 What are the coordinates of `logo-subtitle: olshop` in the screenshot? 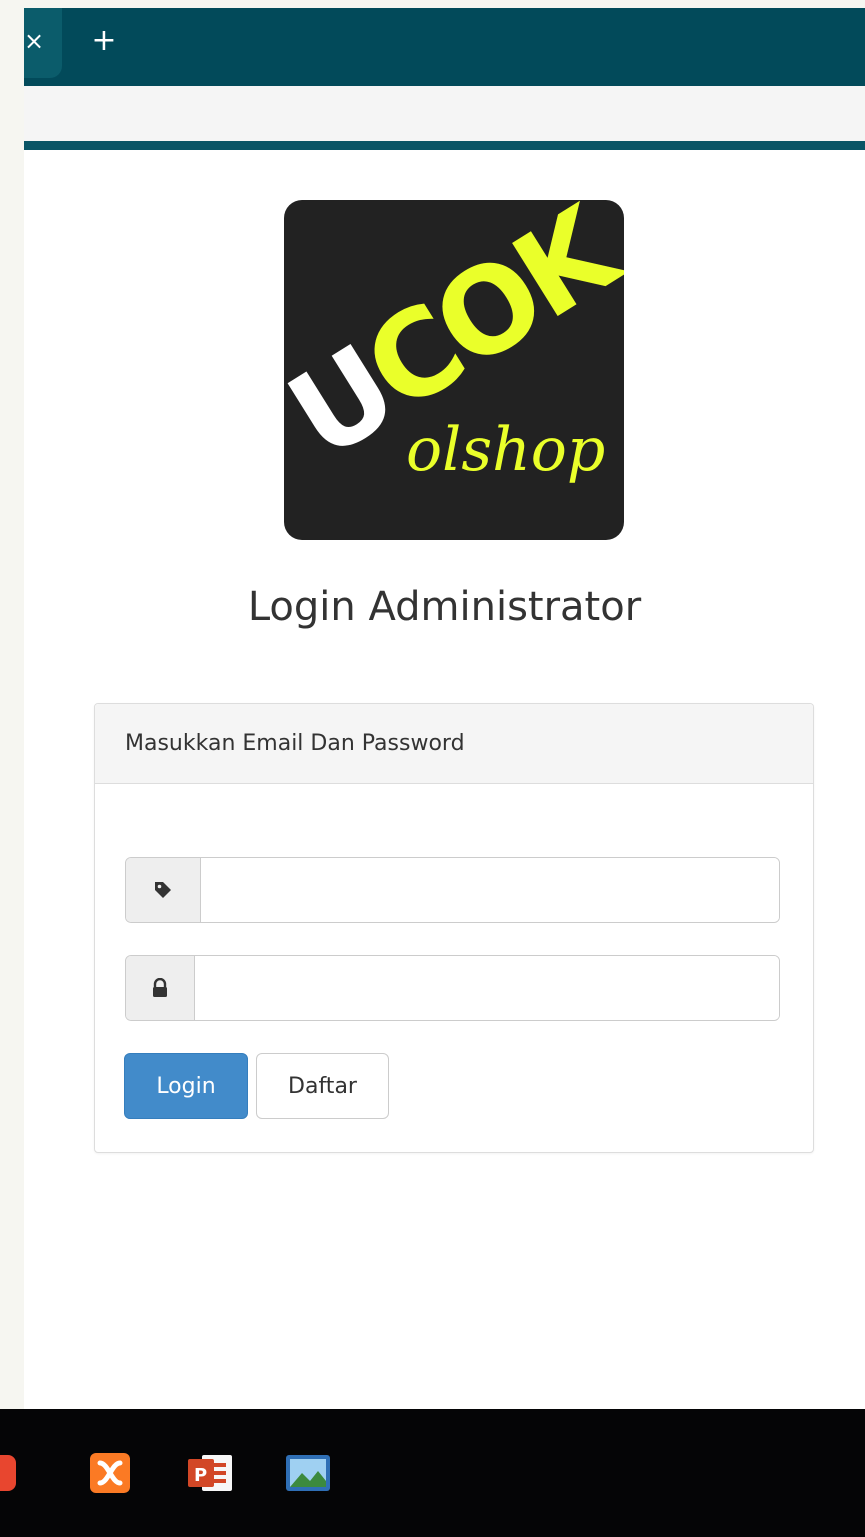 It's located at (505, 450).